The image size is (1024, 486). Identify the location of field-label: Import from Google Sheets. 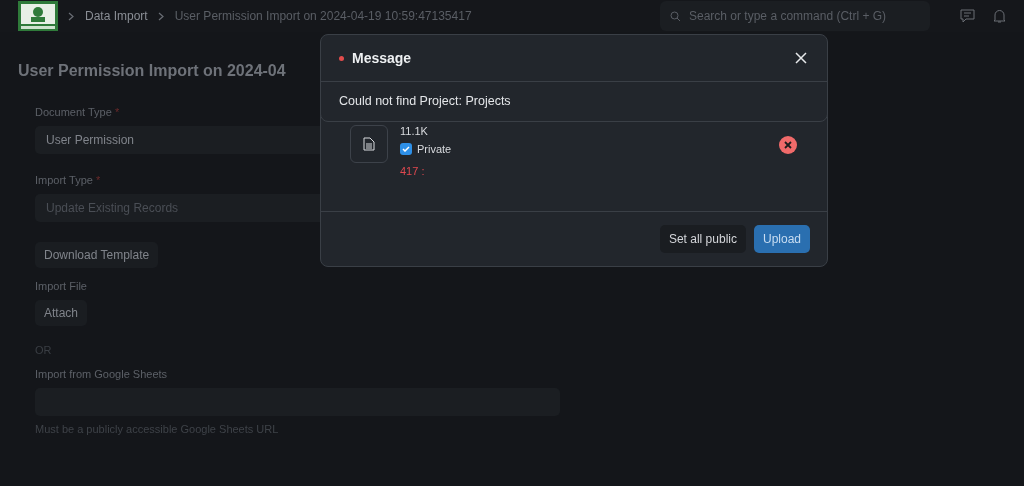
(102, 374).